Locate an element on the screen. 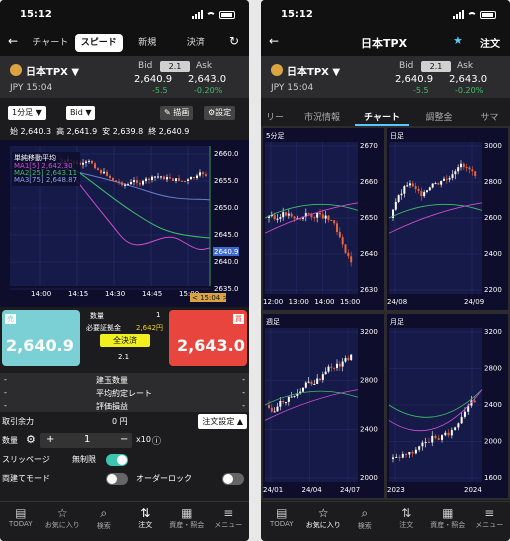 The width and height of the screenshot is (510, 541). info-tabs: リー 市況情報 チャート 調整金 サマ is located at coordinates (385, 115).